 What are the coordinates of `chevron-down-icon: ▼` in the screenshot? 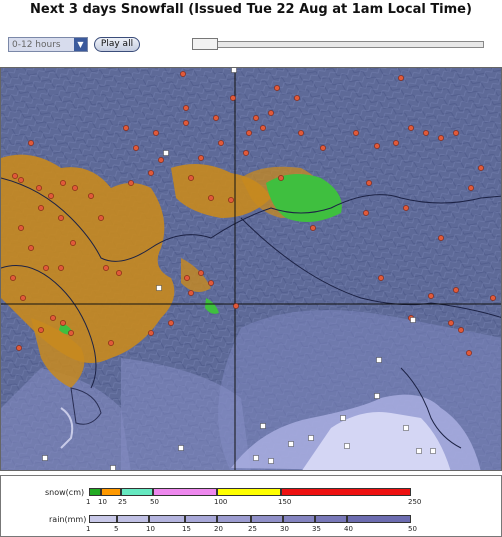 It's located at (80, 44).